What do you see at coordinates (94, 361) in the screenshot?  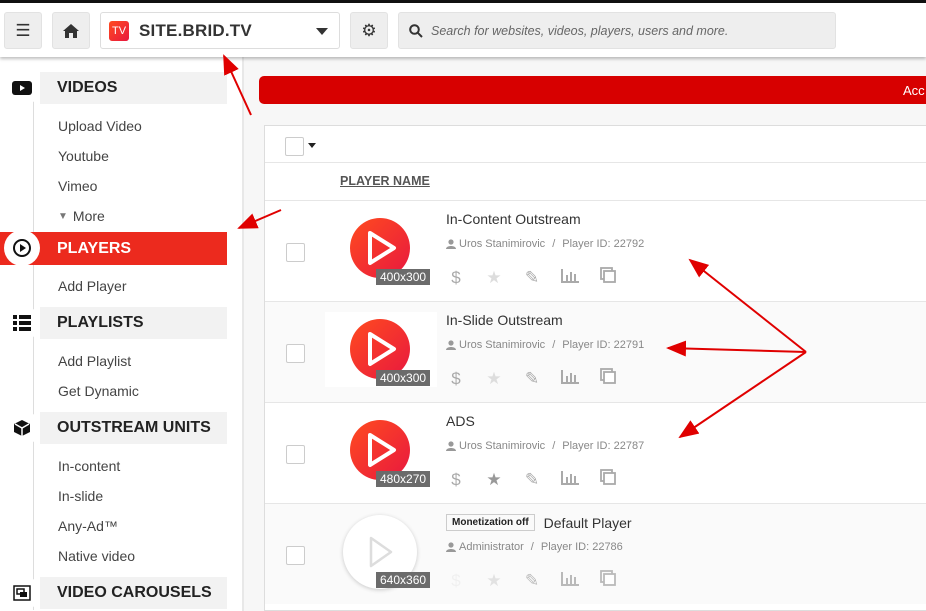 I see `sidebar-item-add-playlist: Add Playlist` at bounding box center [94, 361].